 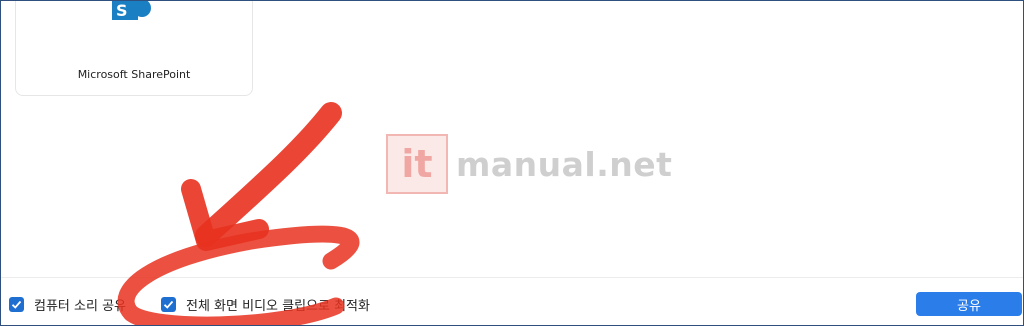 I want to click on share-computer-sound-label: 컴퓨터 소리 공유, so click(x=80, y=306).